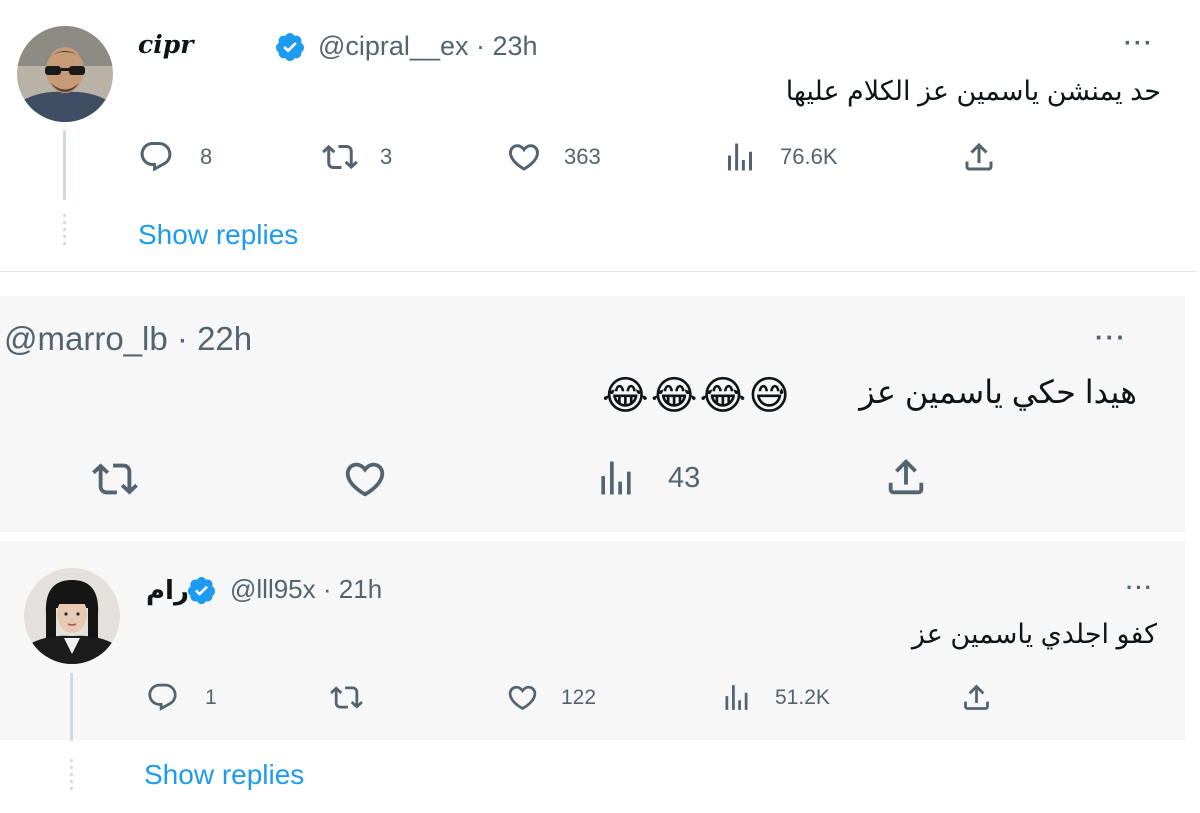 The width and height of the screenshot is (1200, 813). Describe the element at coordinates (802, 697) in the screenshot. I see `views-count: 51.2K` at that location.